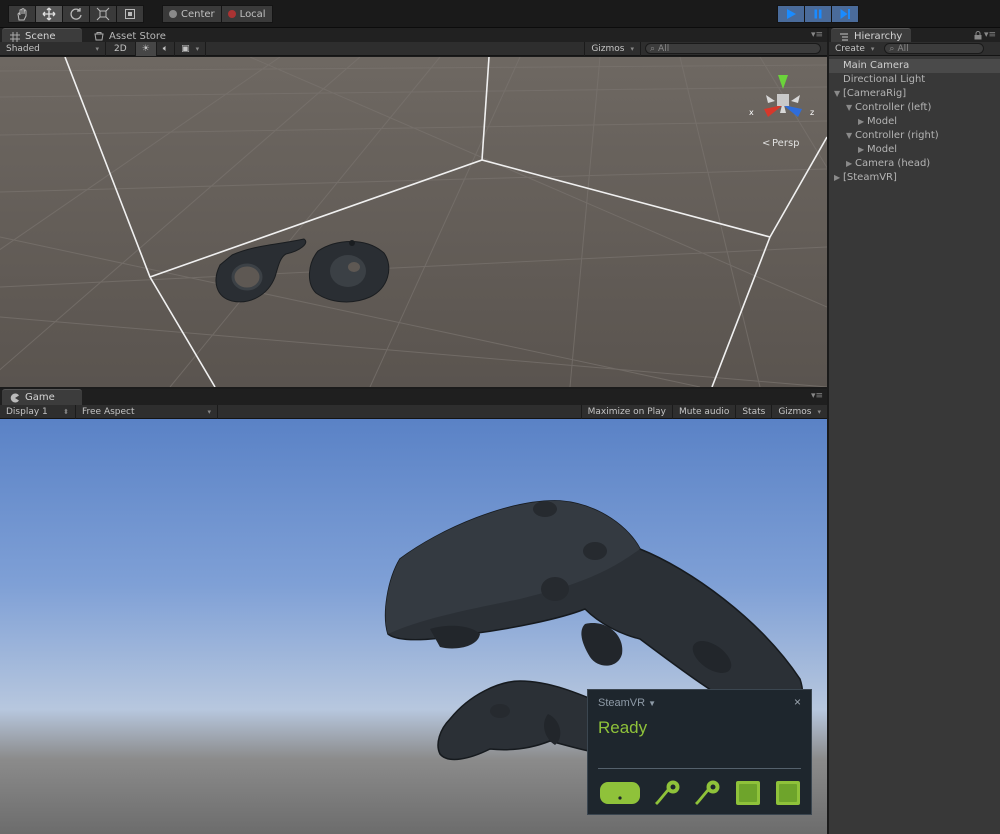 This screenshot has width=1000, height=834. What do you see at coordinates (99, 36) in the screenshot?
I see `asset-store-icon` at bounding box center [99, 36].